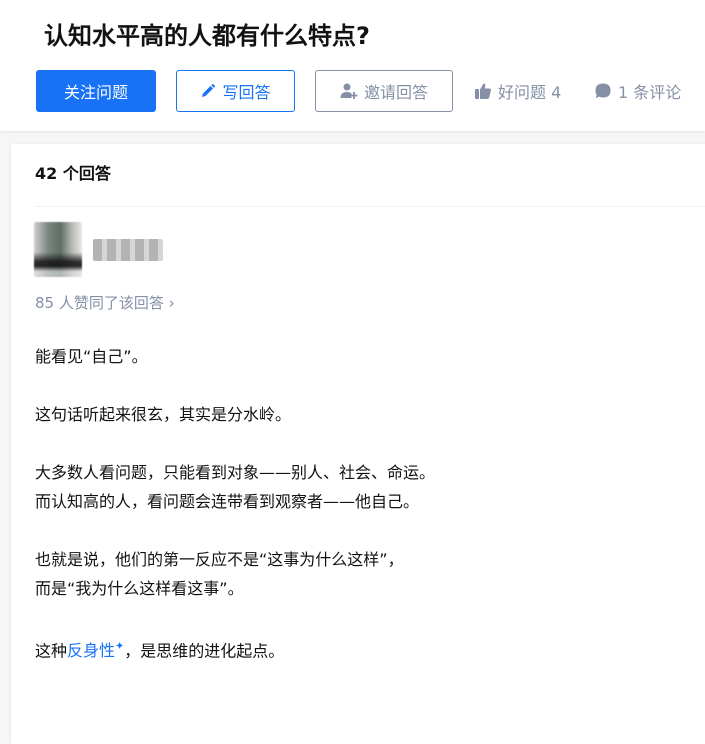 The image size is (705, 744). I want to click on answer-text: 这种, so click(51, 651).